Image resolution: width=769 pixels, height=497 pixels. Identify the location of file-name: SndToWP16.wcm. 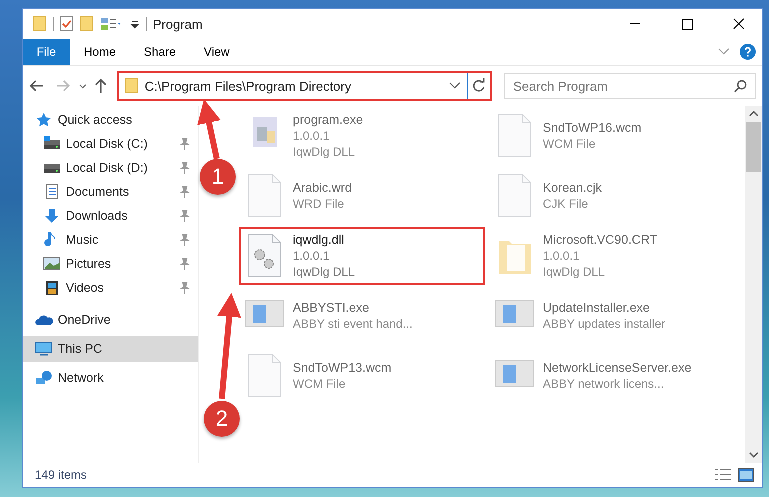
(592, 128).